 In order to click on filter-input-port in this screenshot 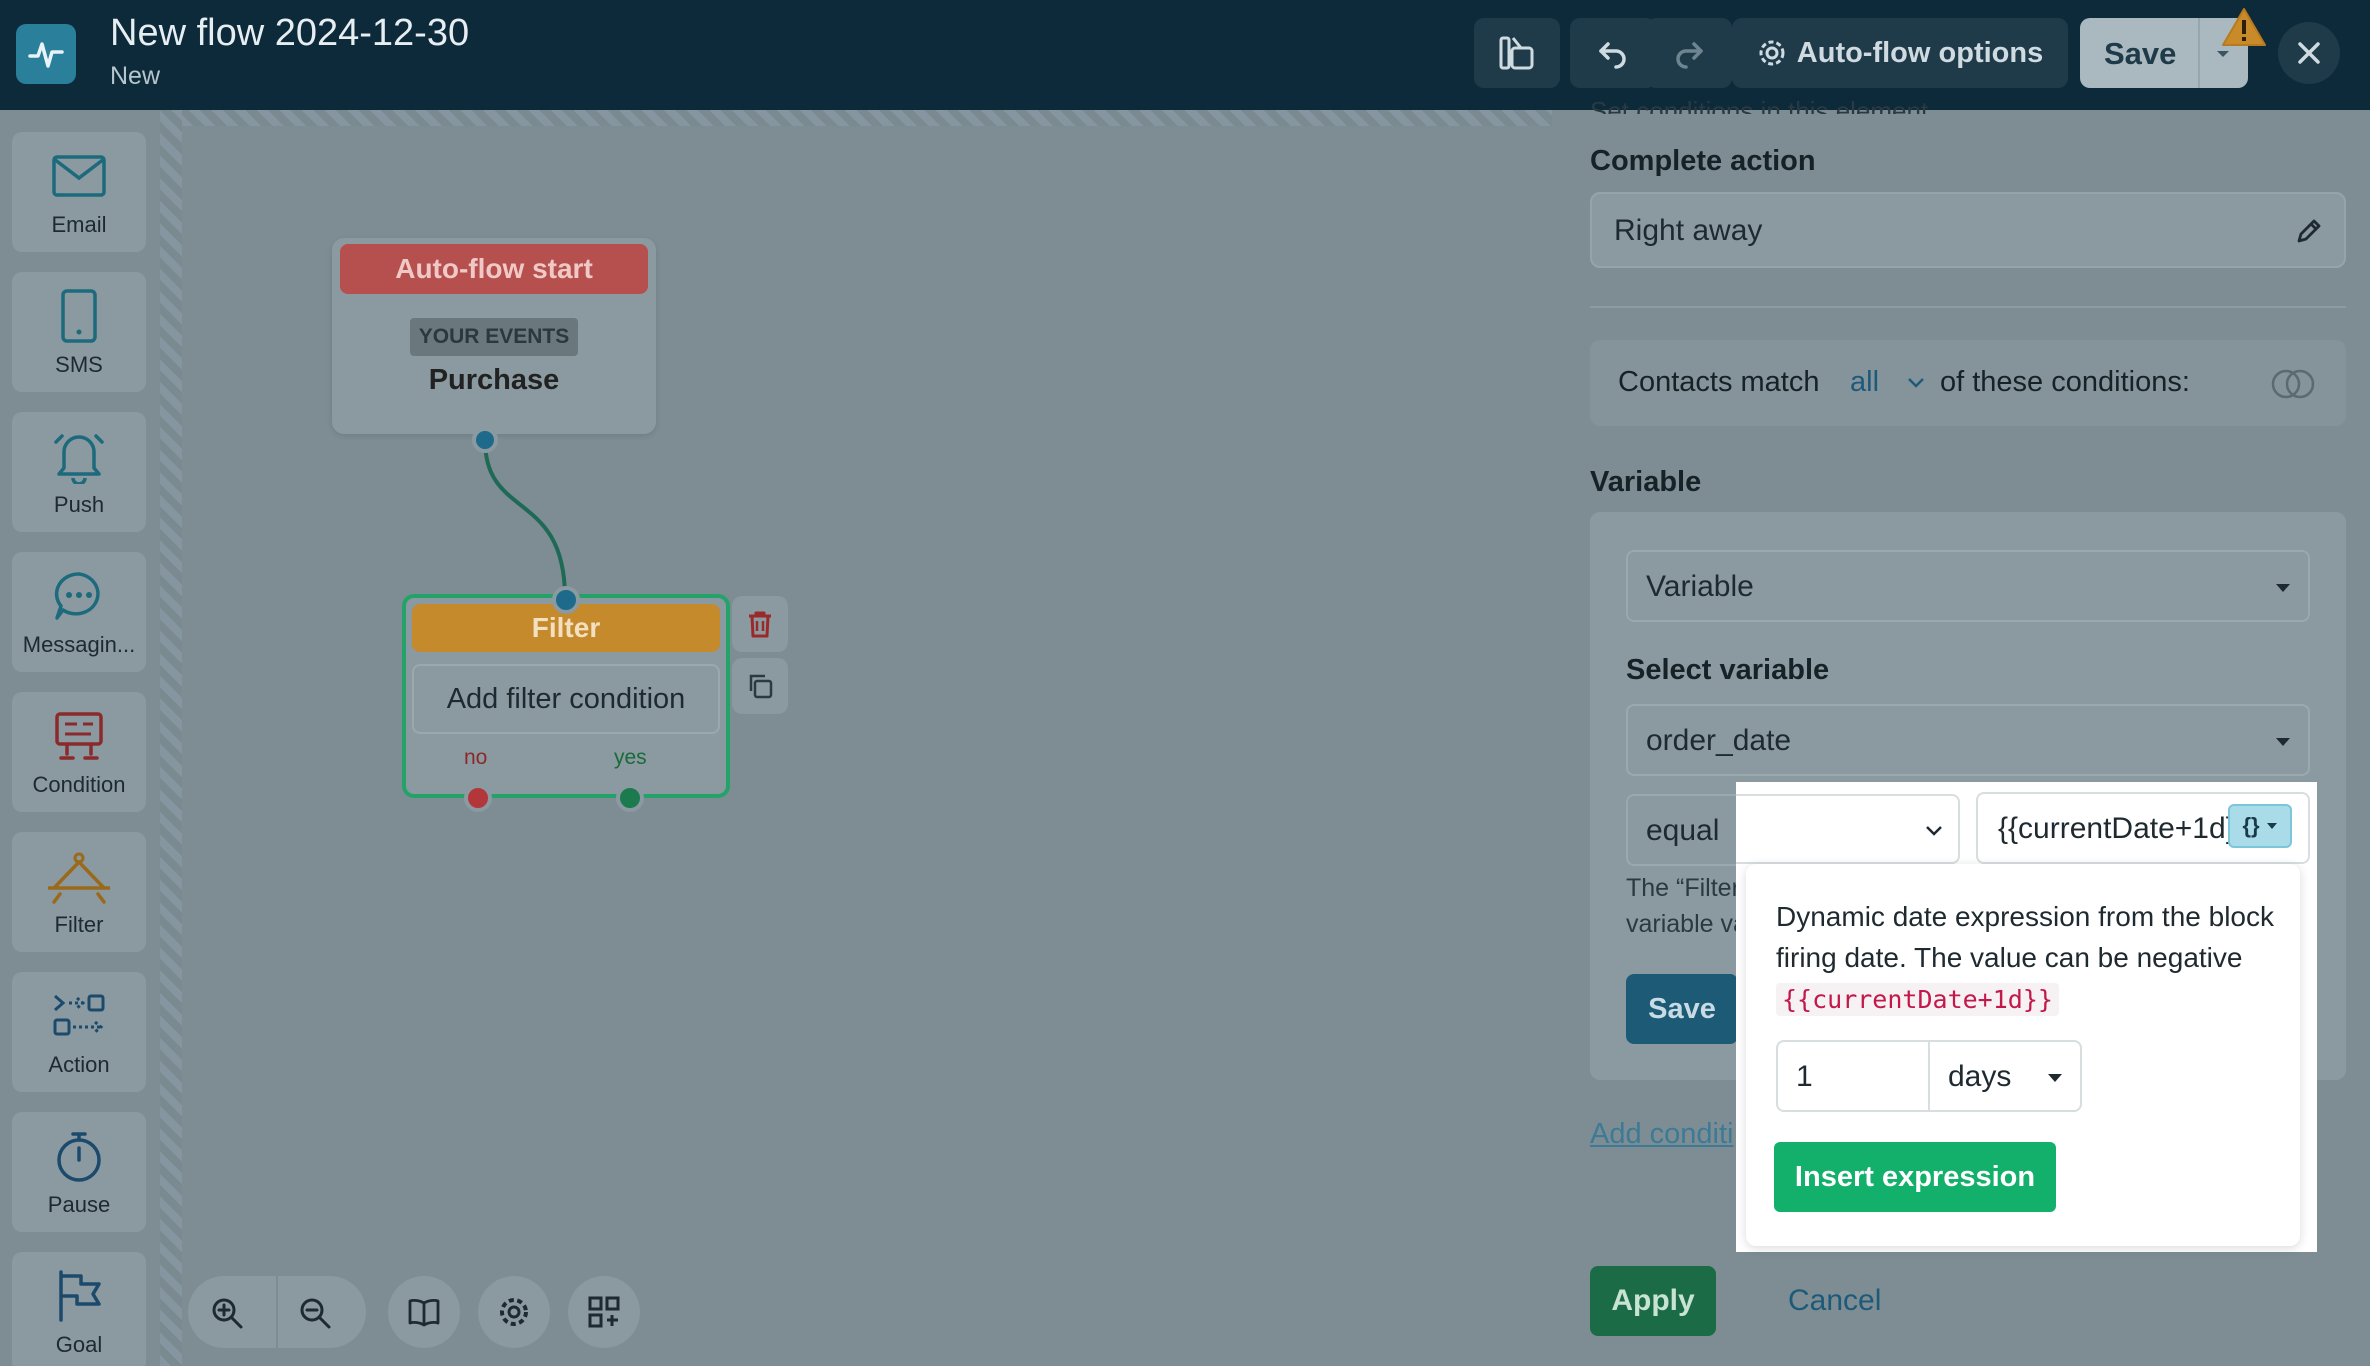, I will do `click(566, 600)`.